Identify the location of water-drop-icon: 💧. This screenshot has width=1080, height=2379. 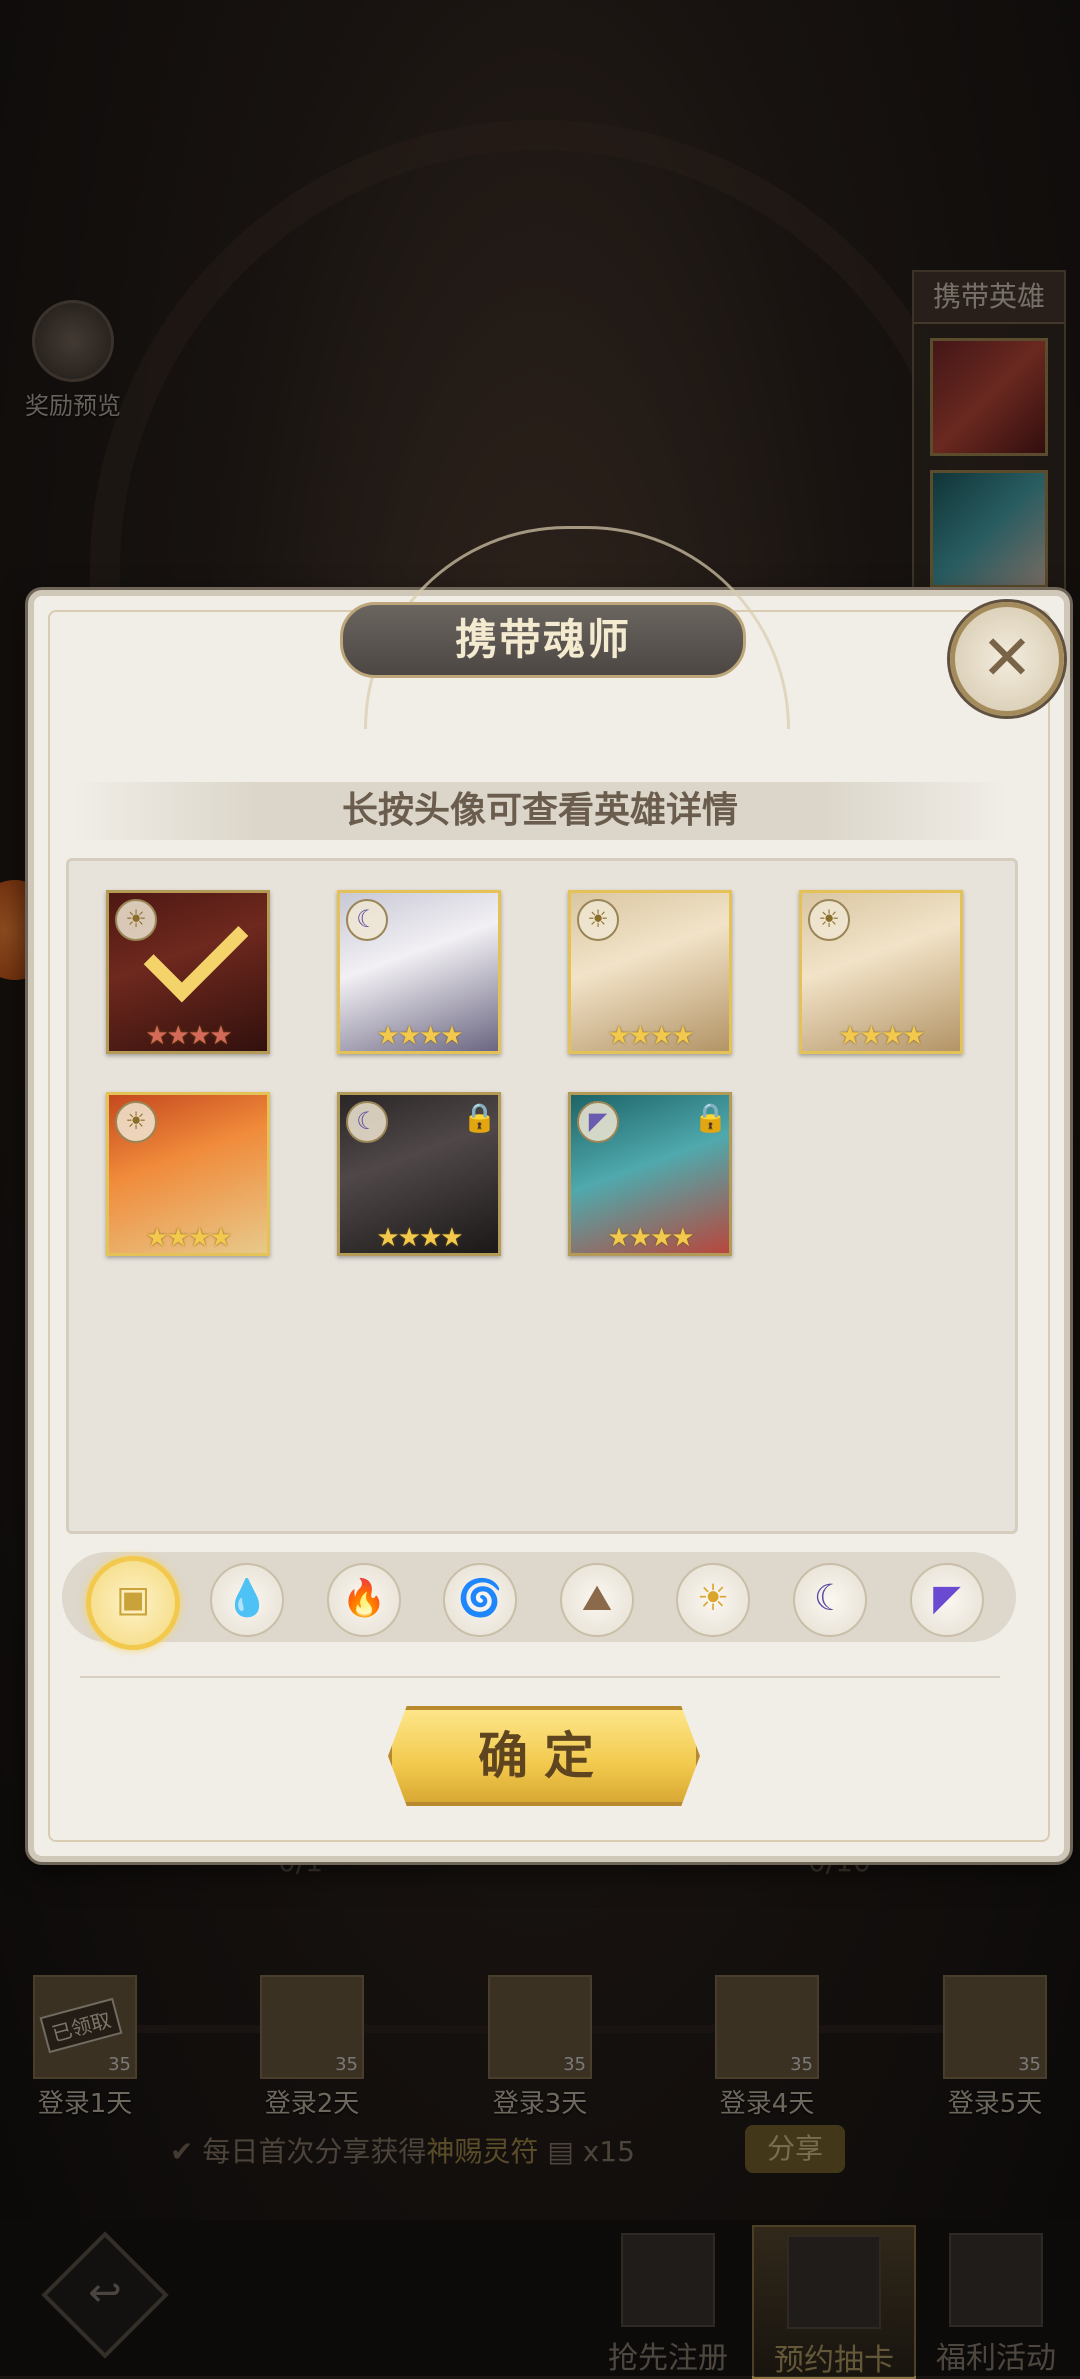
(247, 1598).